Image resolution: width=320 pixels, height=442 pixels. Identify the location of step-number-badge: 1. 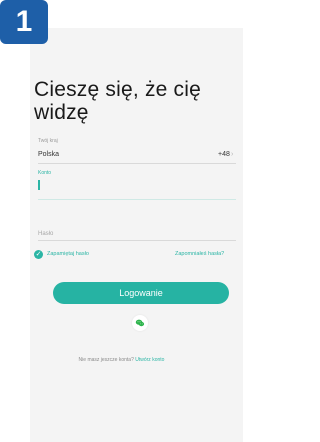
(24, 22).